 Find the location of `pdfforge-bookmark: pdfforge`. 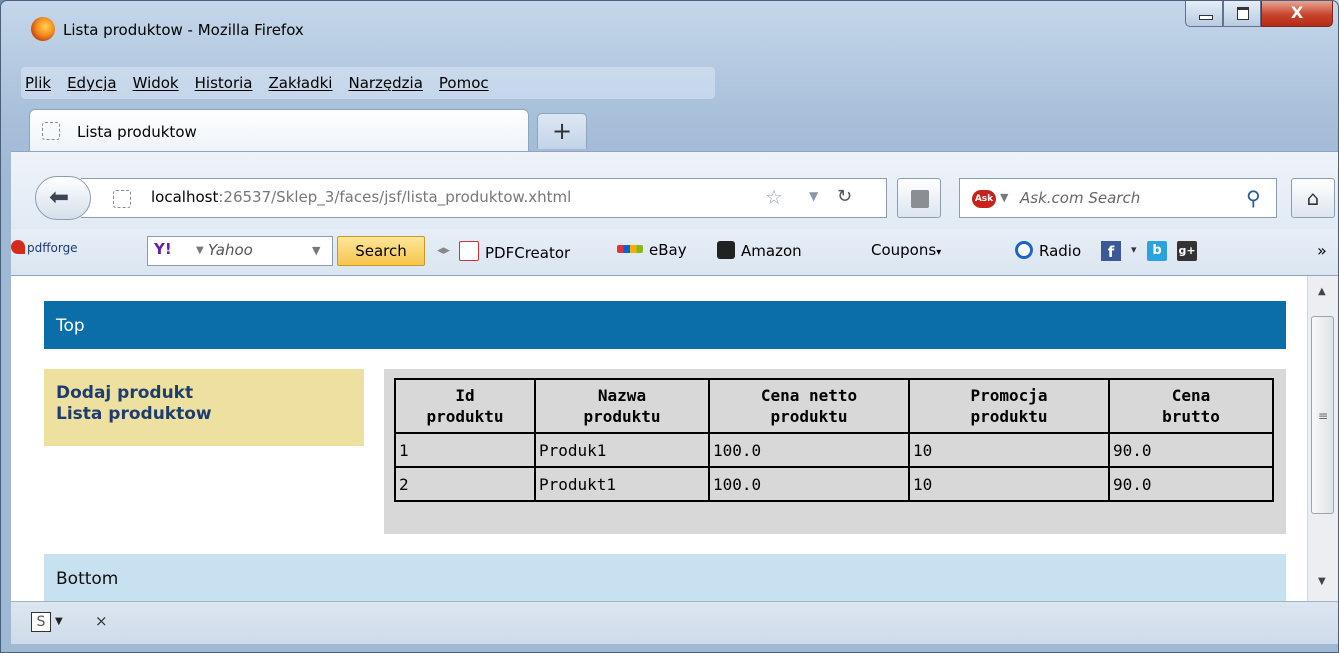

pdfforge-bookmark: pdfforge is located at coordinates (44, 247).